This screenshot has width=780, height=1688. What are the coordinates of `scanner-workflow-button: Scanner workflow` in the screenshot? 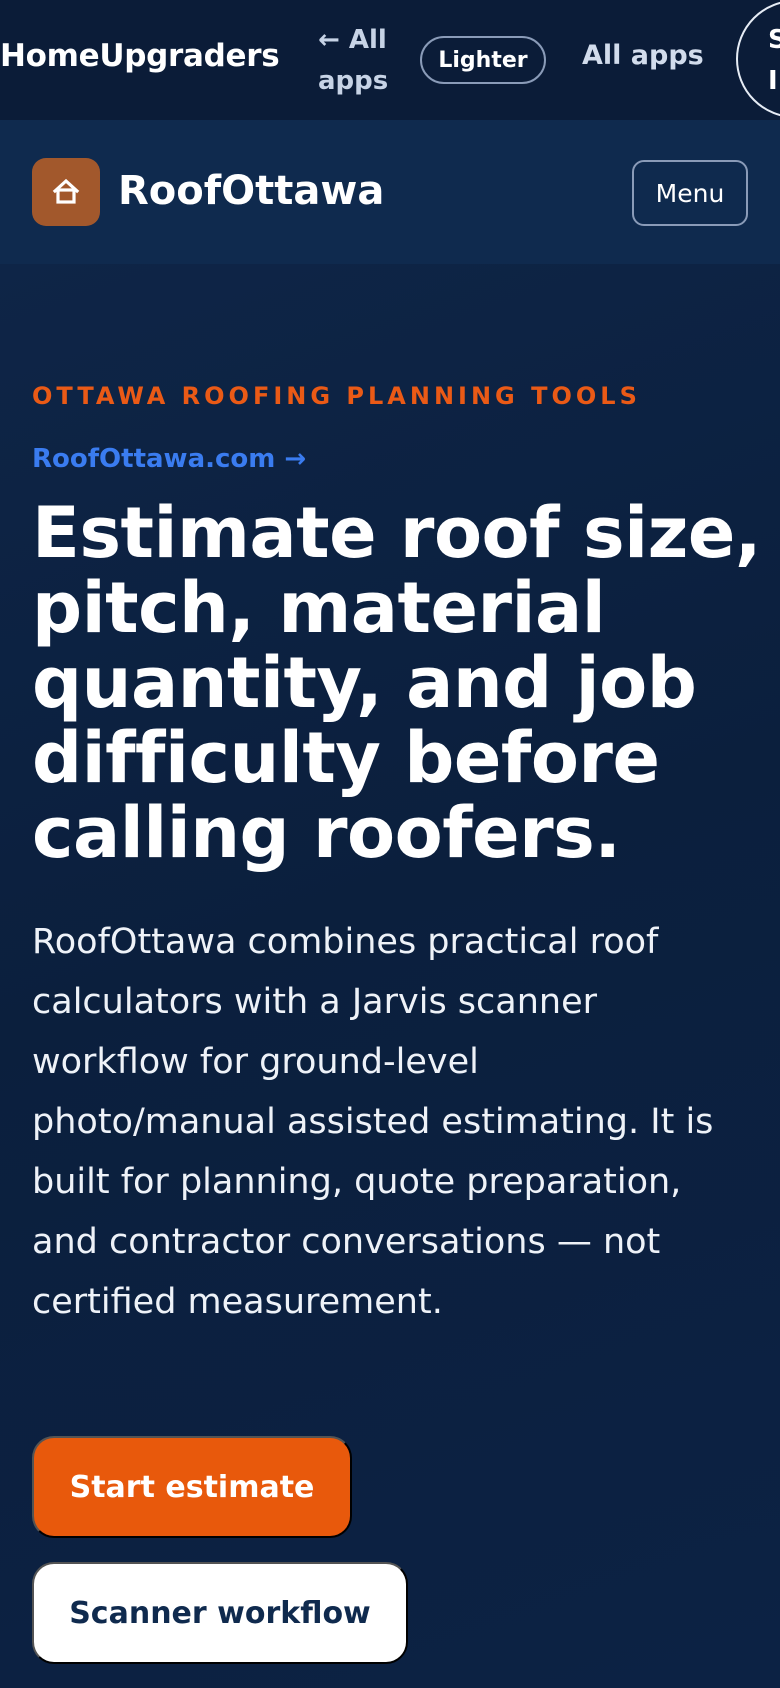 It's located at (220, 1613).